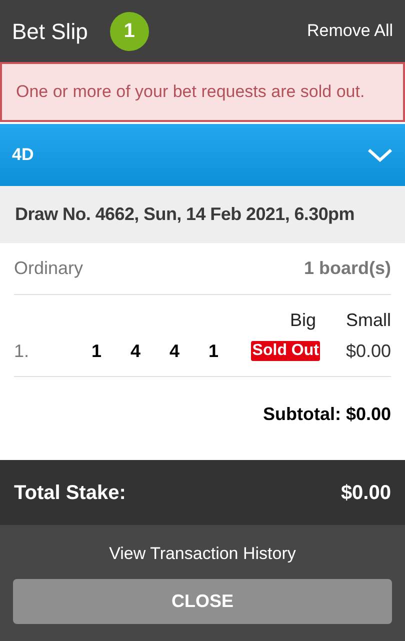  I want to click on alert-message: One or more of your bet requests are sold out., so click(190, 92).